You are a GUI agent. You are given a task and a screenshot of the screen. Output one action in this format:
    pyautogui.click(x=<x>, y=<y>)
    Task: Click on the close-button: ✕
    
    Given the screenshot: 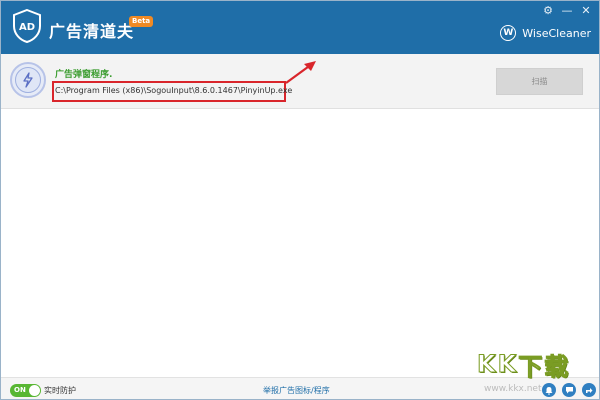 What is the action you would take?
    pyautogui.click(x=586, y=11)
    